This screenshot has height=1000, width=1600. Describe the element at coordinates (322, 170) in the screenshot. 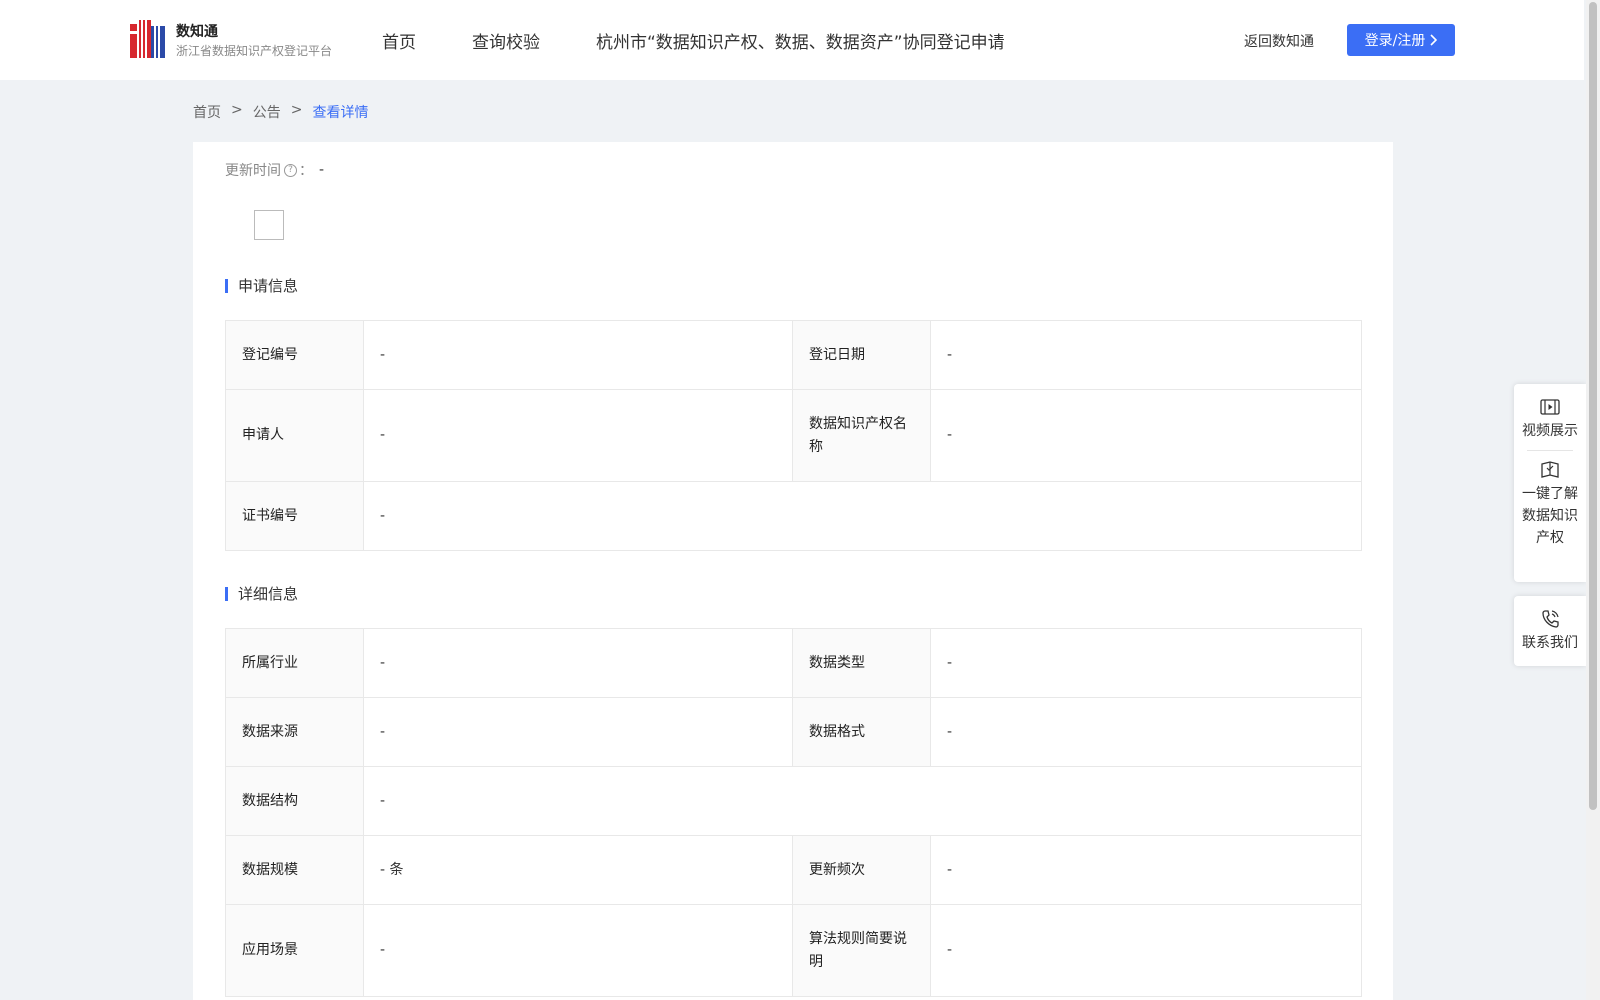

I see `update-time-value: -` at that location.